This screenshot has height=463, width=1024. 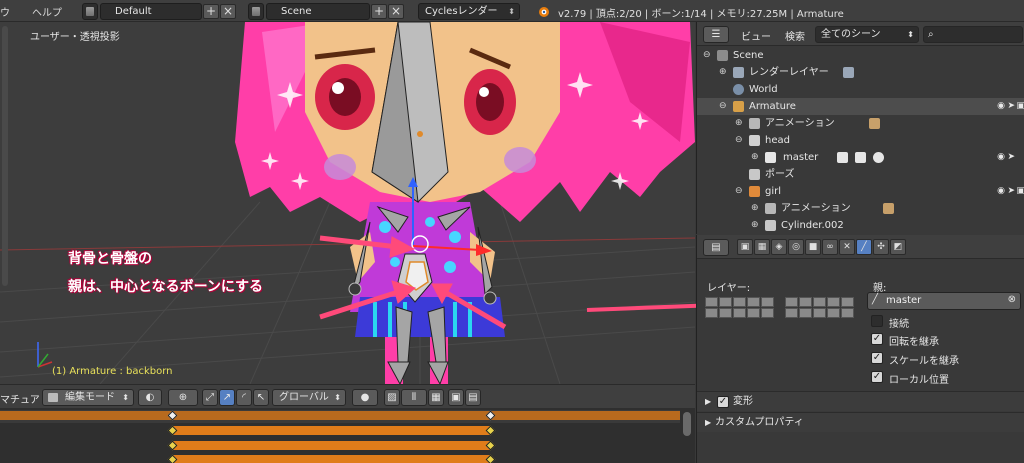 What do you see at coordinates (860, 106) in the screenshot?
I see `outliner-row-armature: ⊖ Armature ◉ ➤ ▣` at bounding box center [860, 106].